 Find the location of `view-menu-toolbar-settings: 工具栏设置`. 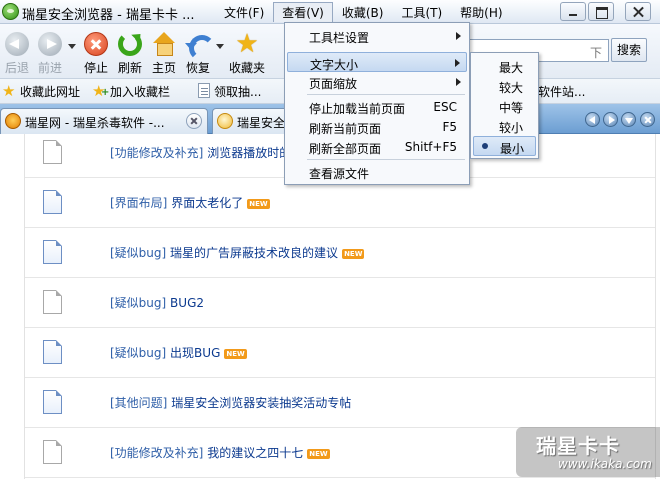

view-menu-toolbar-settings: 工具栏设置 is located at coordinates (377, 36).